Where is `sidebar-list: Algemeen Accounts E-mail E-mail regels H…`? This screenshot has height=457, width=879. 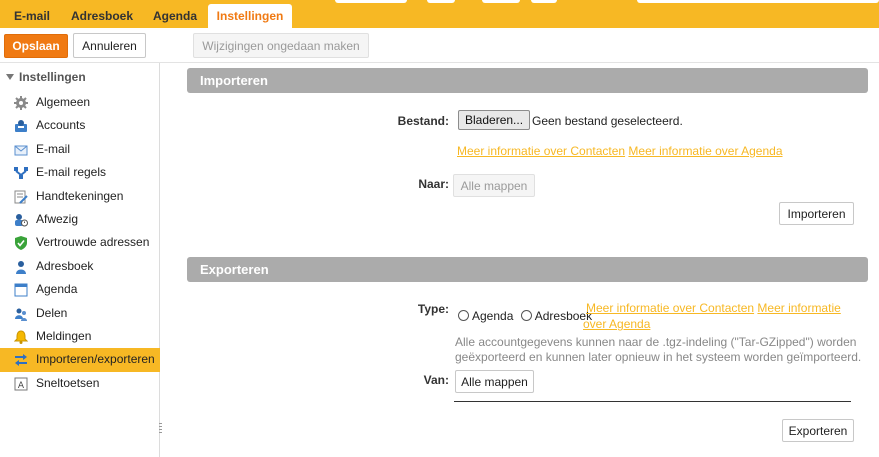
sidebar-list: Algemeen Accounts E-mail E-mail regels H… is located at coordinates (80, 243).